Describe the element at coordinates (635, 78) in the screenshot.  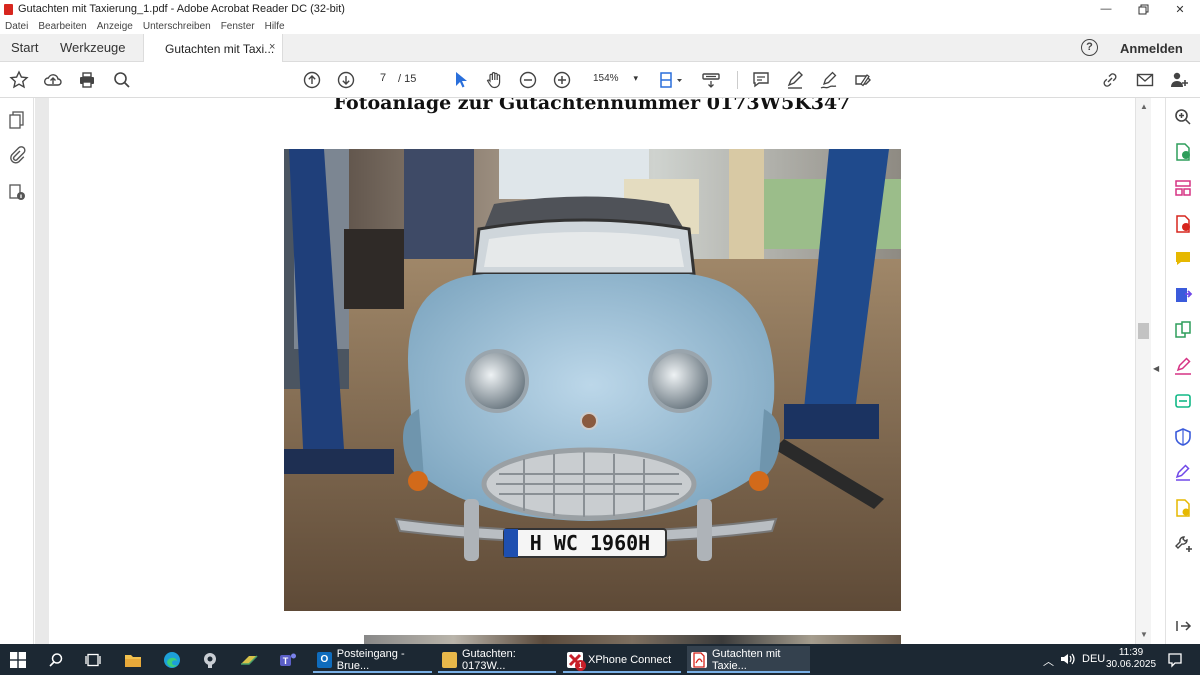
I see `chevron-down-icon: ▾` at that location.